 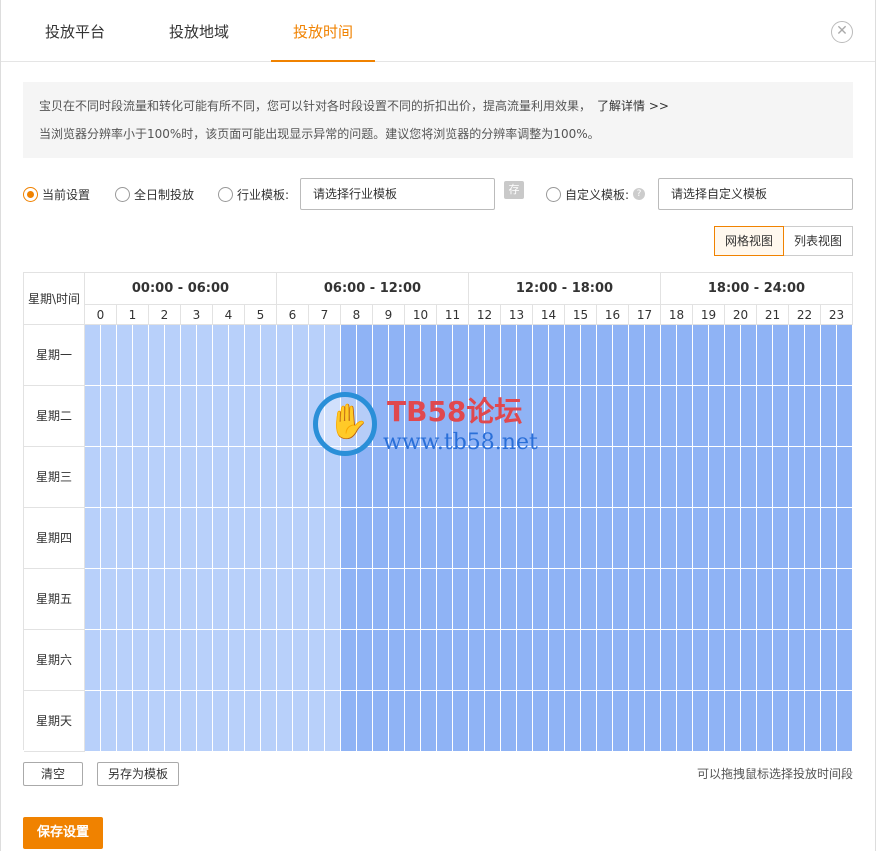 I want to click on save-as-template-button: 另存为模板, so click(x=138, y=774).